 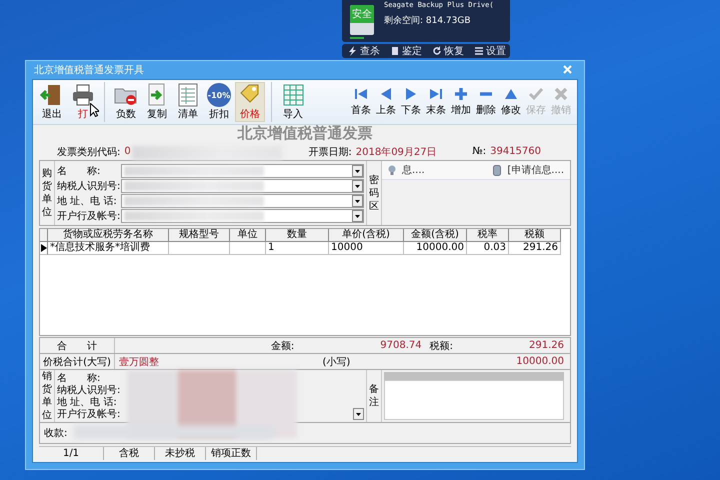 What do you see at coordinates (515, 151) in the screenshot?
I see `invoice-number: 39415760` at bounding box center [515, 151].